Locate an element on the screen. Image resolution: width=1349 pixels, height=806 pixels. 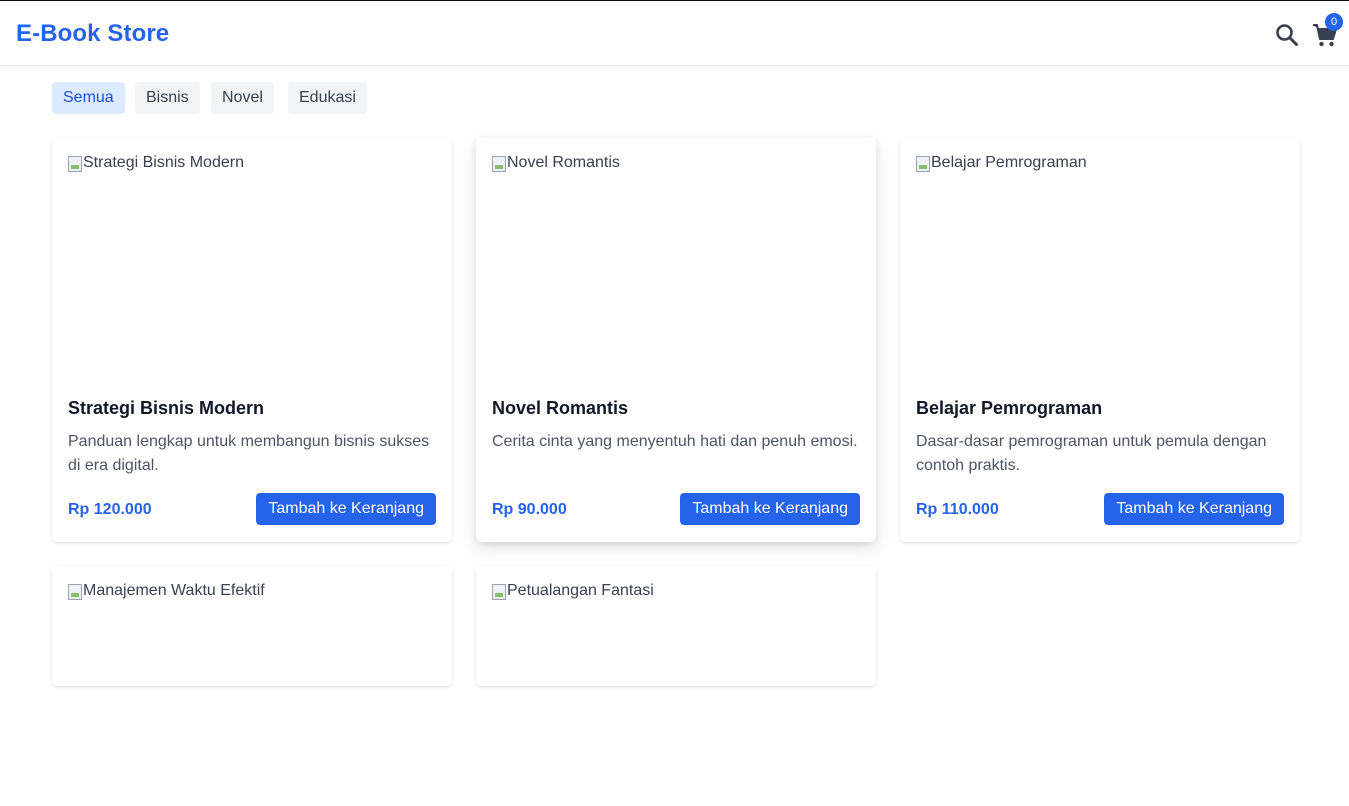
book-title: Novel Romantis is located at coordinates (560, 408).